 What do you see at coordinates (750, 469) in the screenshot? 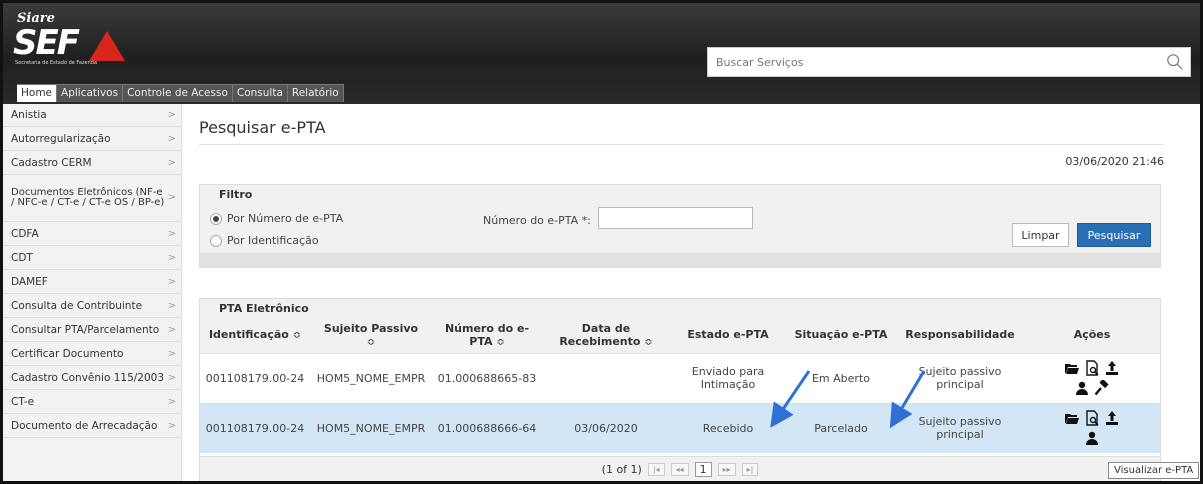
I see `pager-last-button: ▸|` at bounding box center [750, 469].